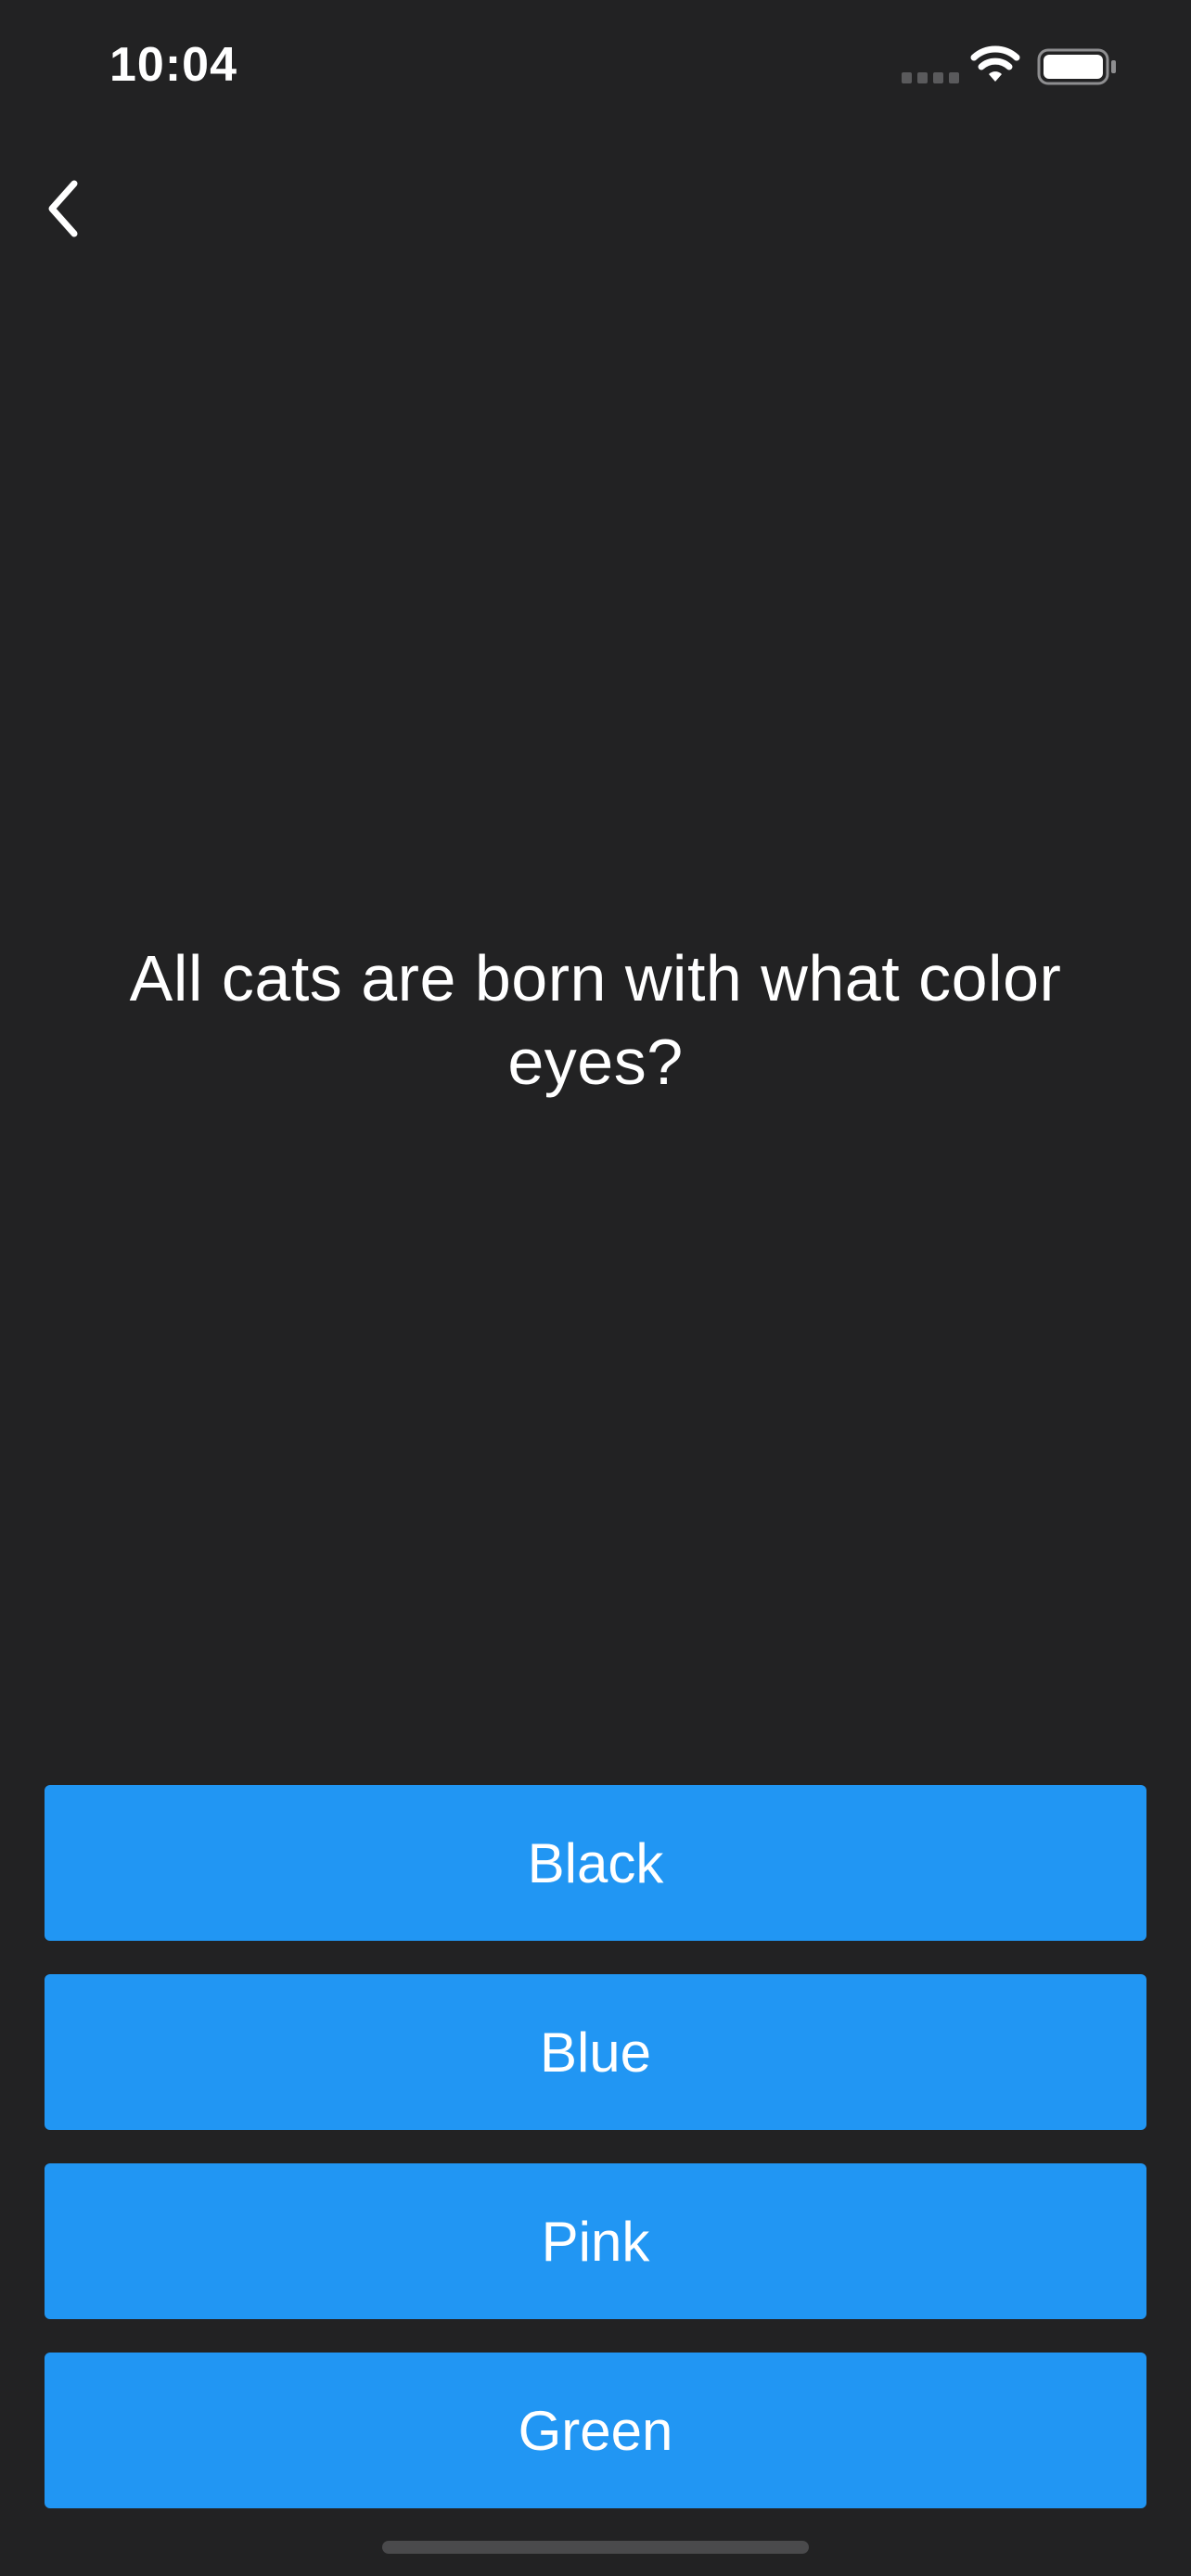 This screenshot has width=1191, height=2576. Describe the element at coordinates (595, 2431) in the screenshot. I see `answer-button-green: Green` at that location.